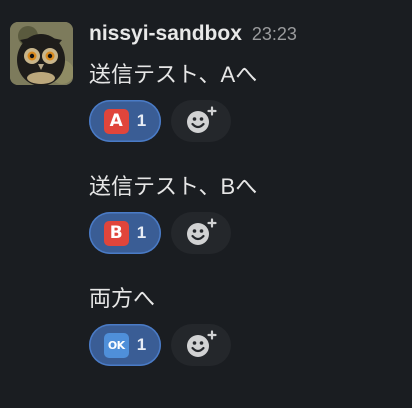 The image size is (412, 408). I want to click on a-button-emoji-icon: A, so click(116, 121).